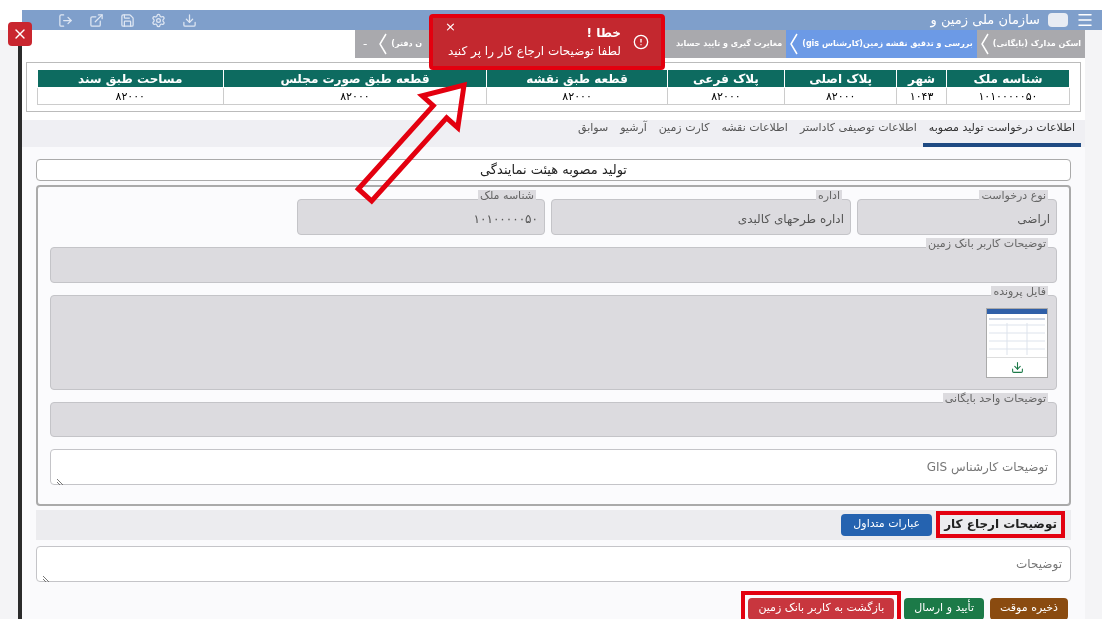 This screenshot has height=619, width=1102. Describe the element at coordinates (355, 78) in the screenshot. I see `column-header: قطعه طبق صورت مجلس` at that location.